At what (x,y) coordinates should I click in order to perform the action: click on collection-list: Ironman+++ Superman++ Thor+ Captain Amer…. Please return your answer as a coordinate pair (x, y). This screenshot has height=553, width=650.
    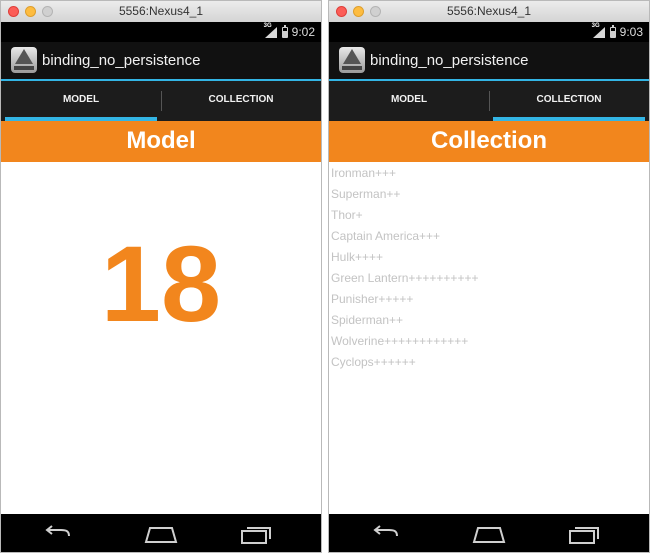
    Looking at the image, I should click on (404, 270).